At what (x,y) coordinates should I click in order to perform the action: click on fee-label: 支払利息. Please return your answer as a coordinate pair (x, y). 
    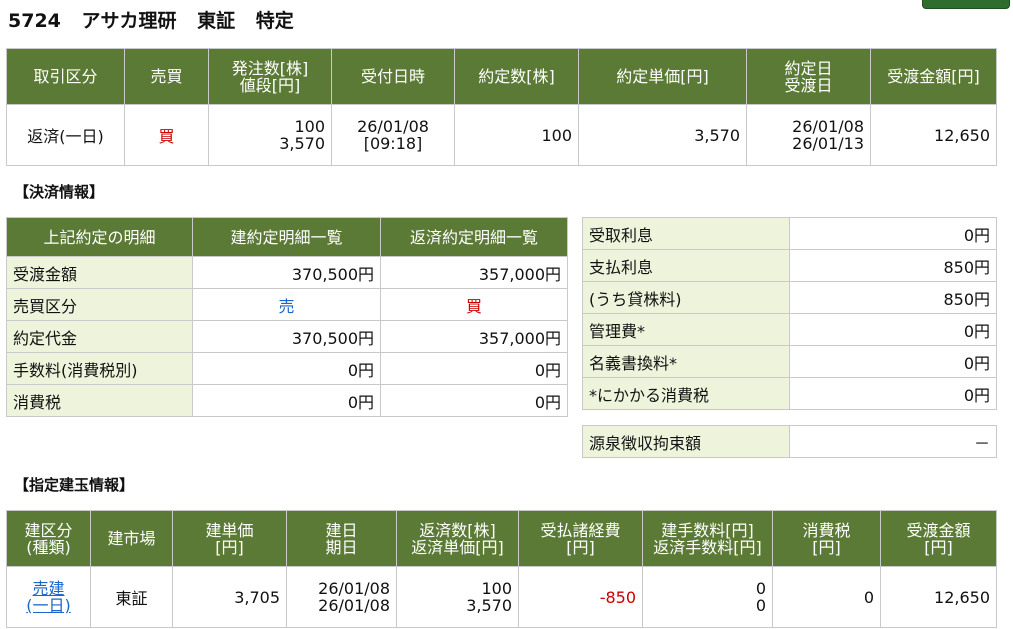
    Looking at the image, I should click on (686, 265).